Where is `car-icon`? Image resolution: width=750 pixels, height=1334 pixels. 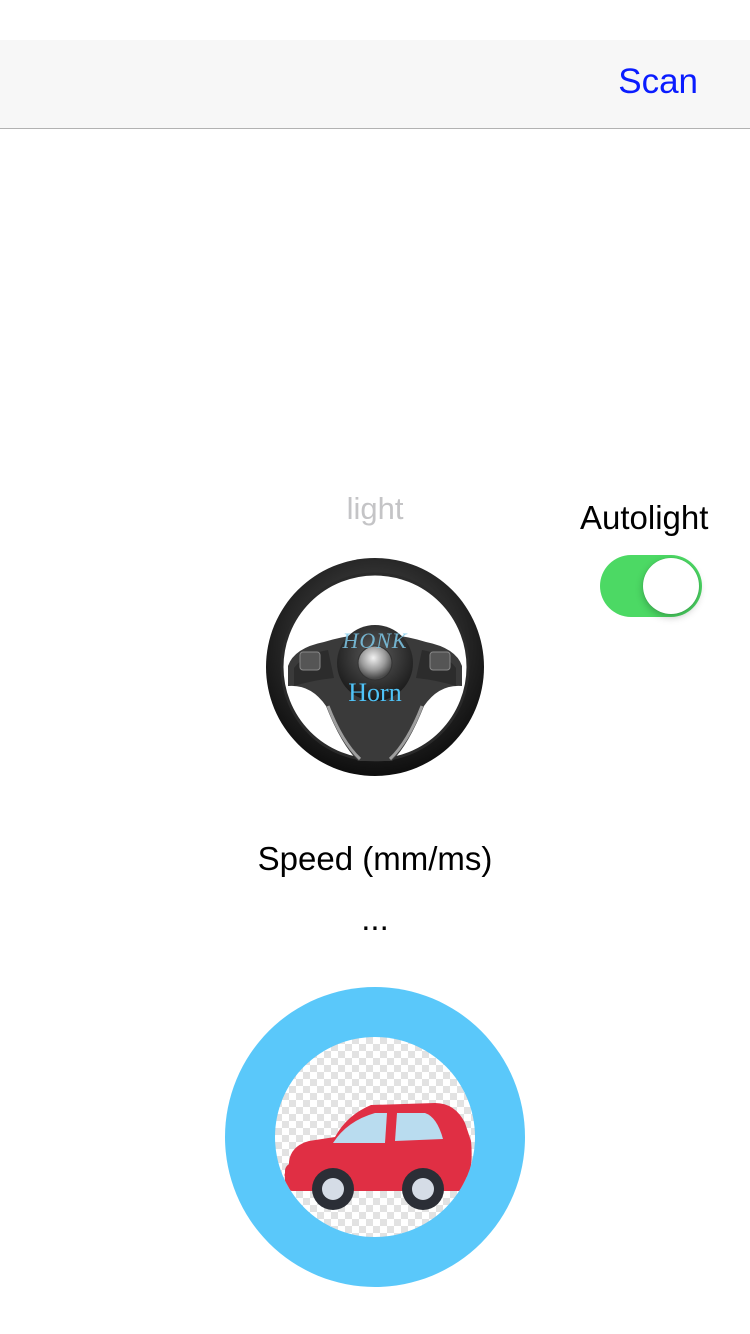
car-icon is located at coordinates (378, 1156).